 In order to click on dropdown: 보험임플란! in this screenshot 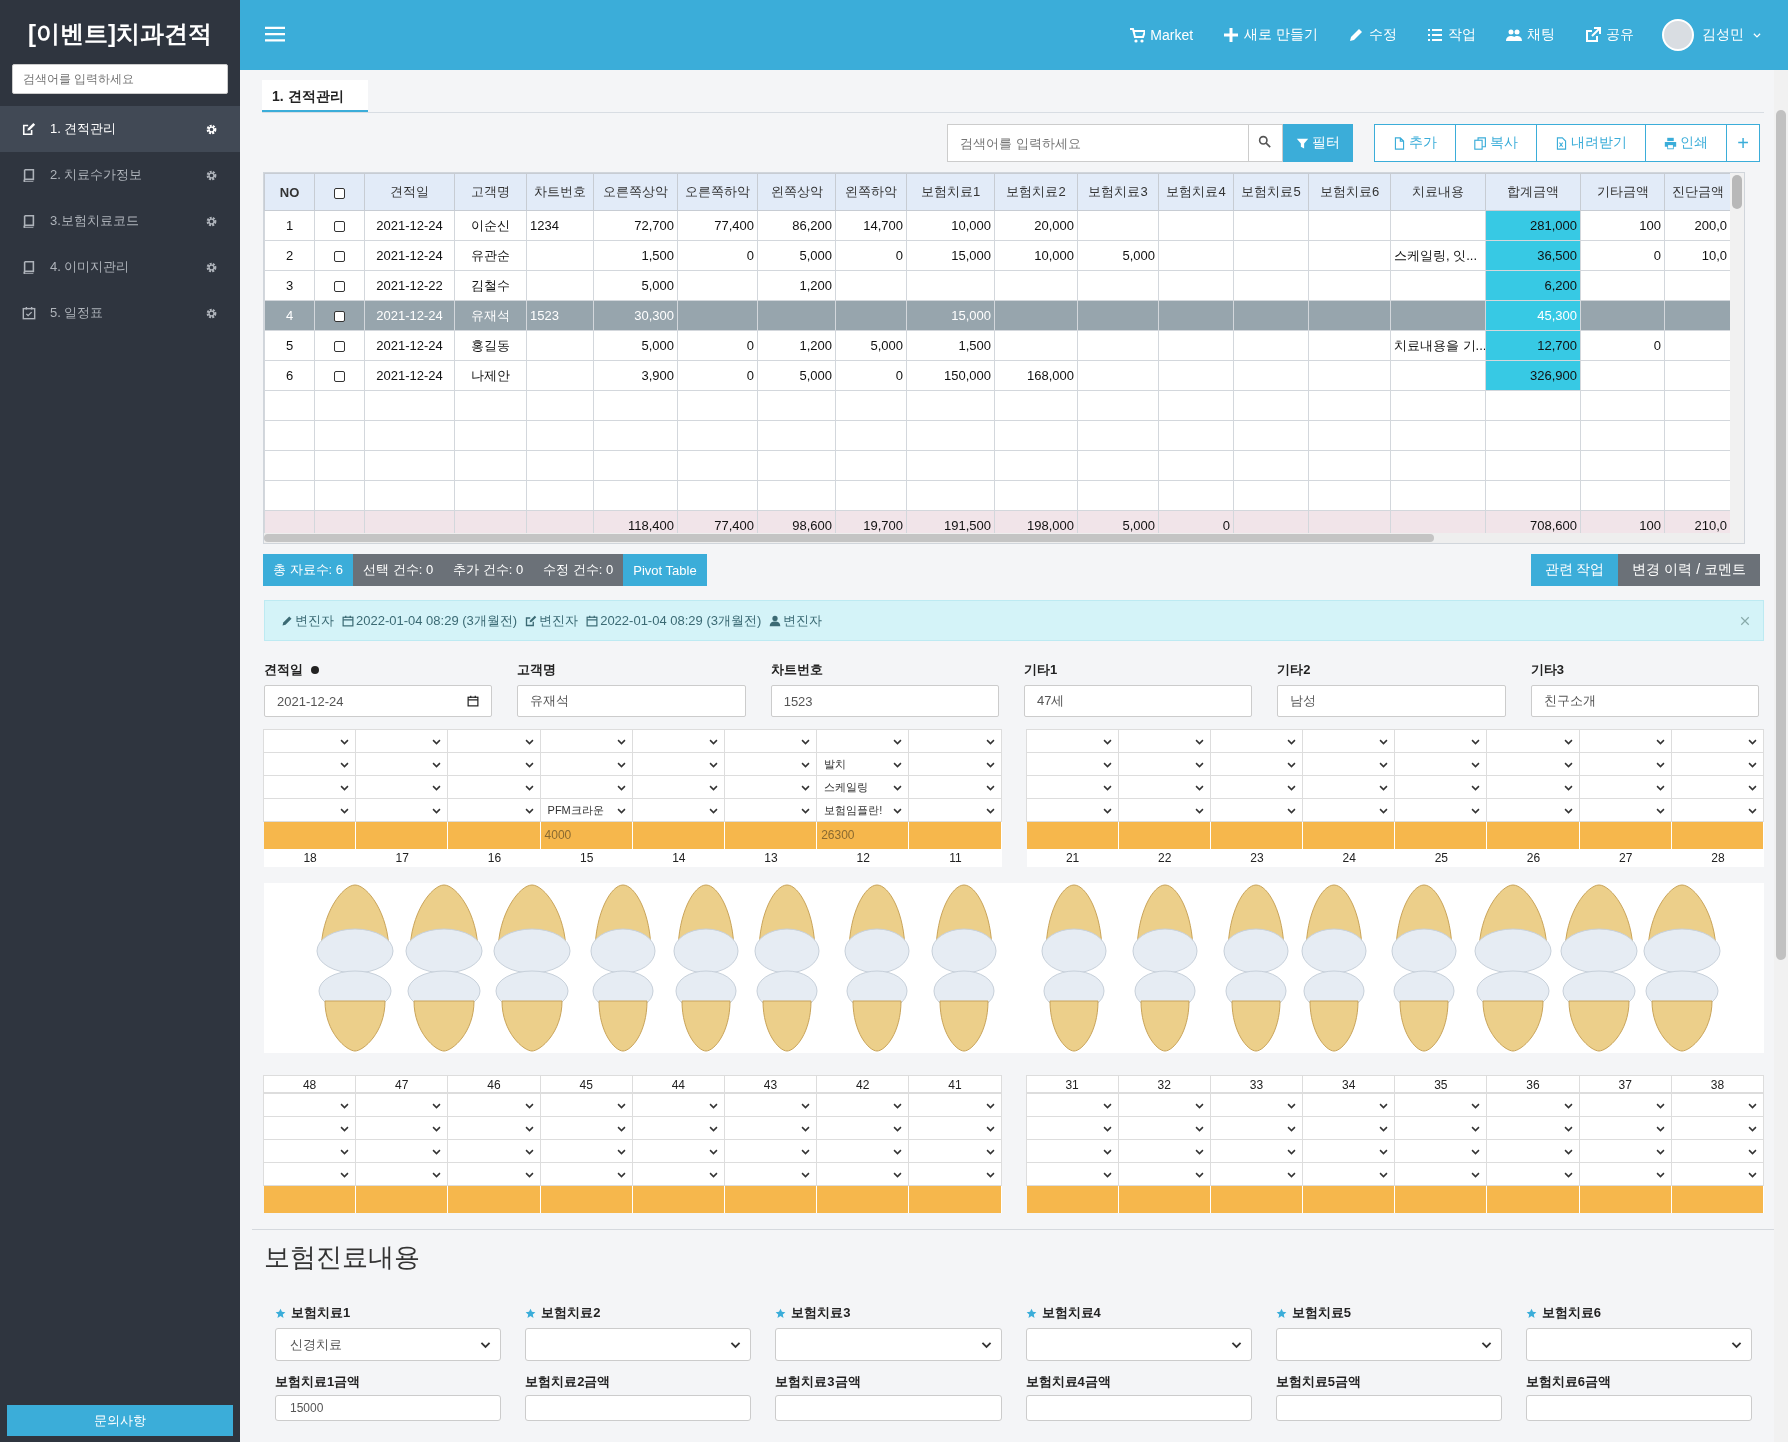, I will do `click(863, 810)`.